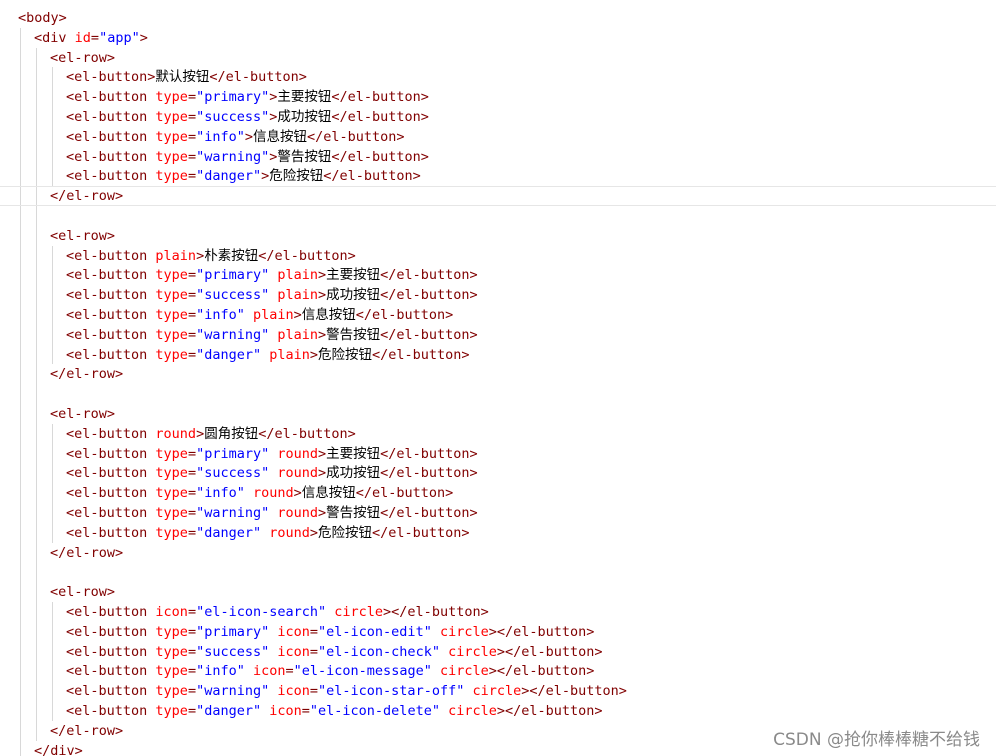 The height and width of the screenshot is (756, 996). I want to click on csdn-watermark: CSDN @抢你棒棒糖不给钱, so click(876, 740).